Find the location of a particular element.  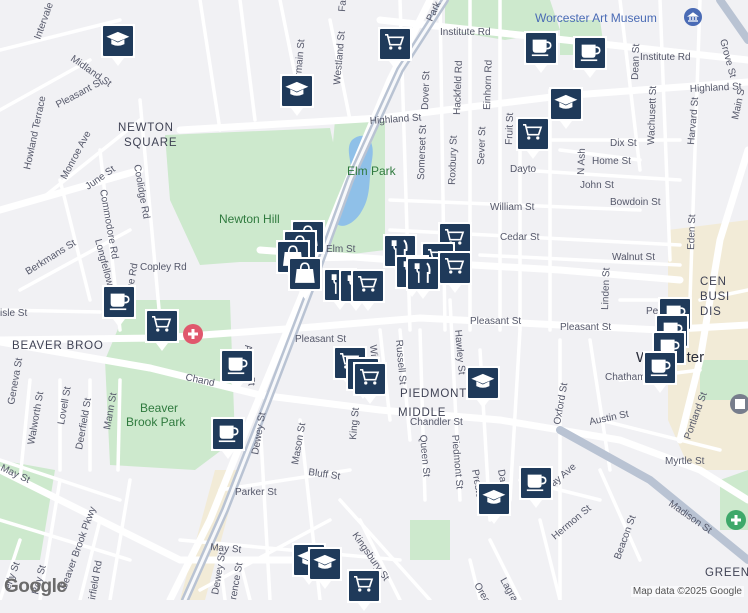

street-label: Wachusett St is located at coordinates (652, 115).